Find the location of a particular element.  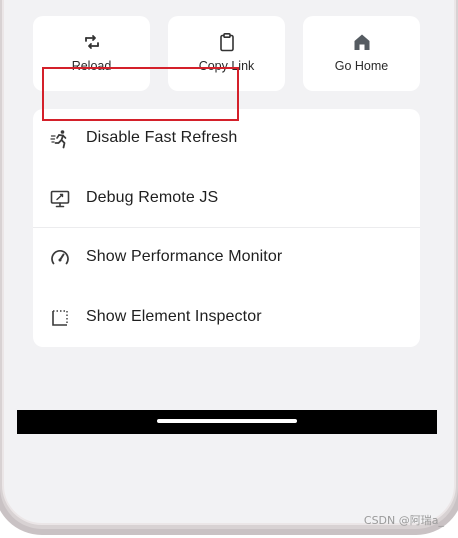

menu-item-debug-remote-js: Debug Remote JS is located at coordinates (226, 199).